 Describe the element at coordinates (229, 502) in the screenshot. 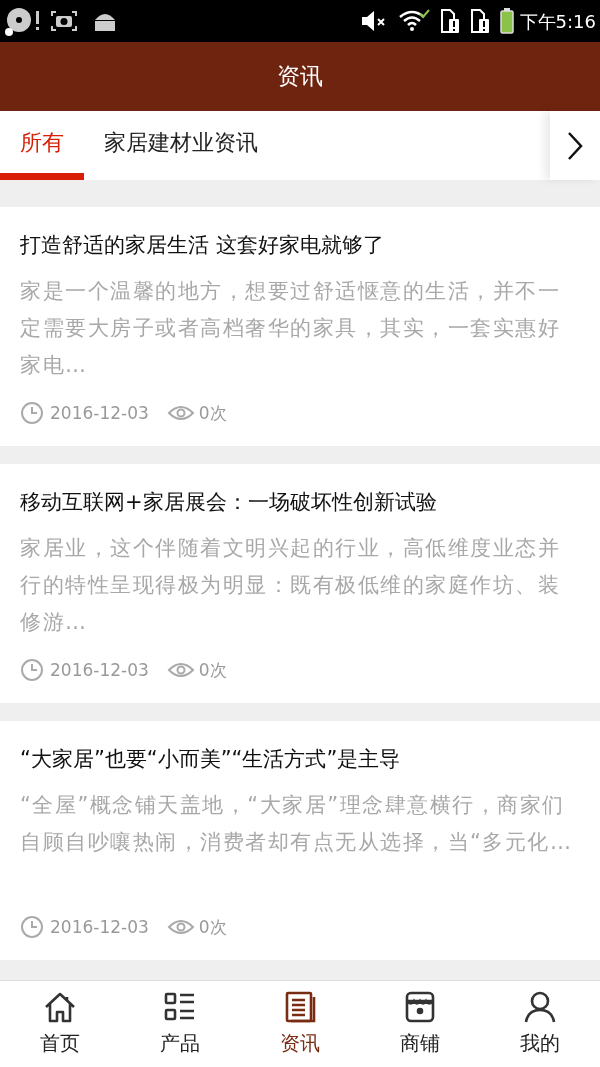

I see `article-title: 移动互联网+家居展会：一场破坏性创新试验` at that location.